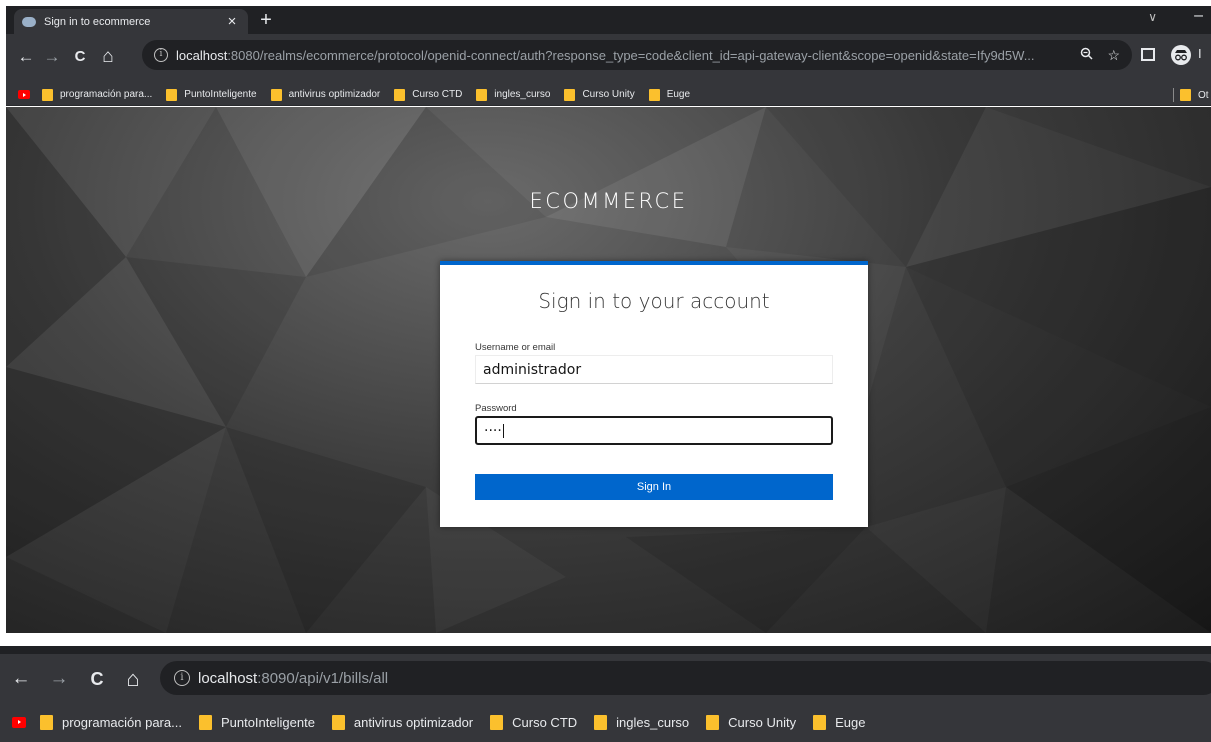  I want to click on card-title: Sign in to your account, so click(654, 301).